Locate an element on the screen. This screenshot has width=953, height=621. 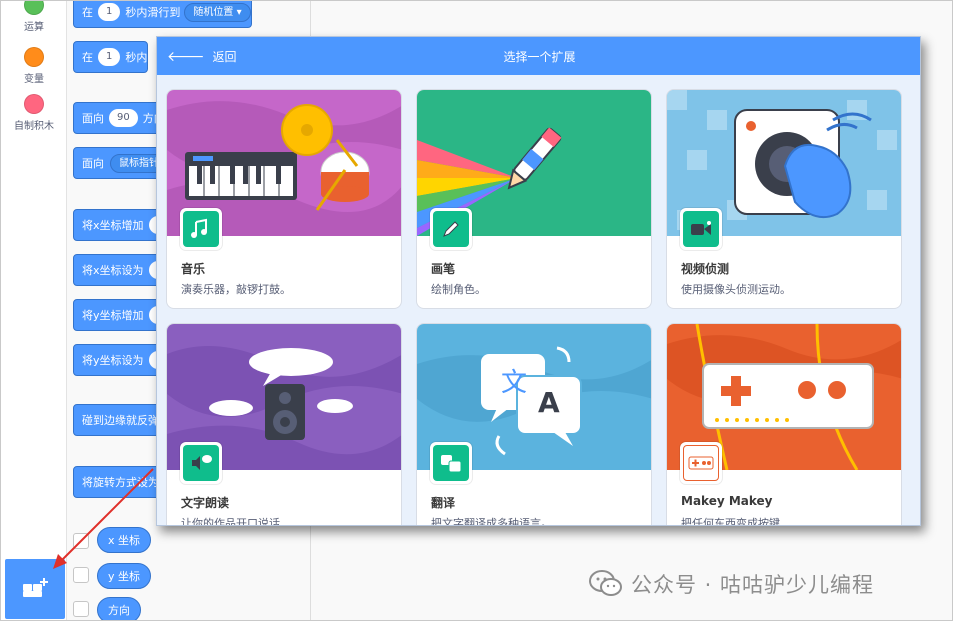
extension-description: 绘制角色。 is located at coordinates (458, 289).